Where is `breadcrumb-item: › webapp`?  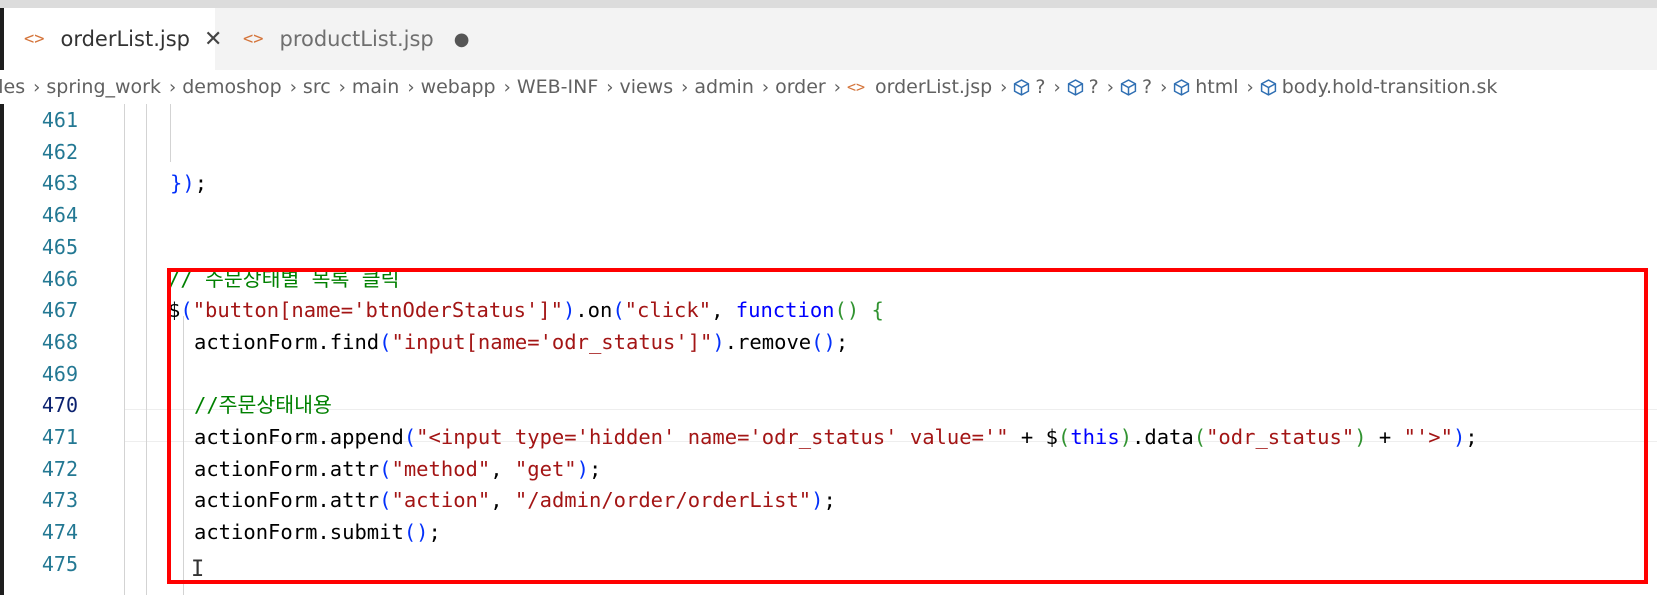
breadcrumb-item: › webapp is located at coordinates (447, 87).